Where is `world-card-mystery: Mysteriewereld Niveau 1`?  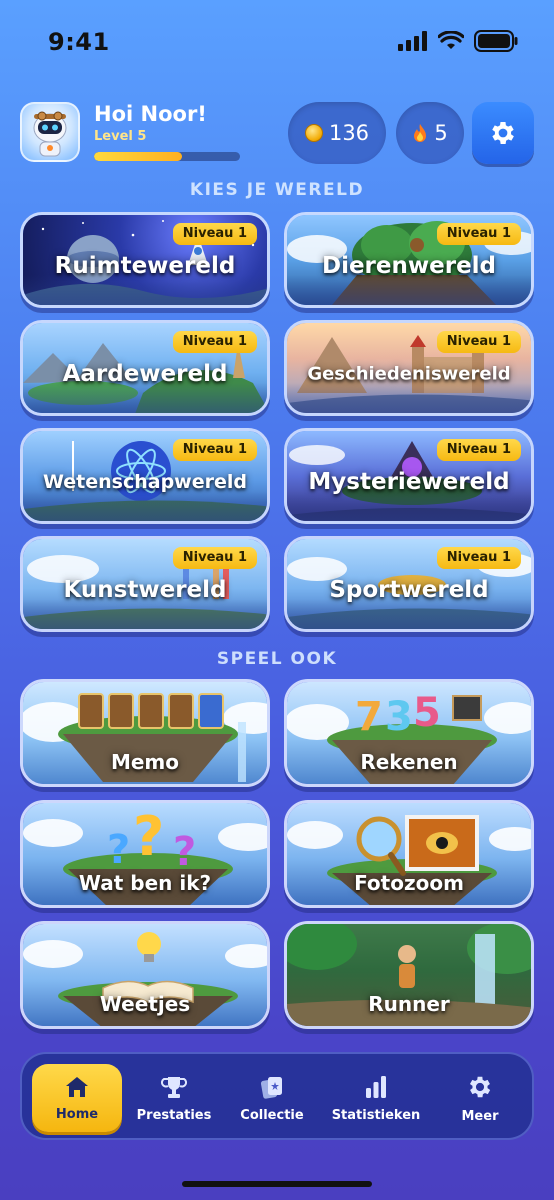 world-card-mystery: Mysteriewereld Niveau 1 is located at coordinates (409, 476).